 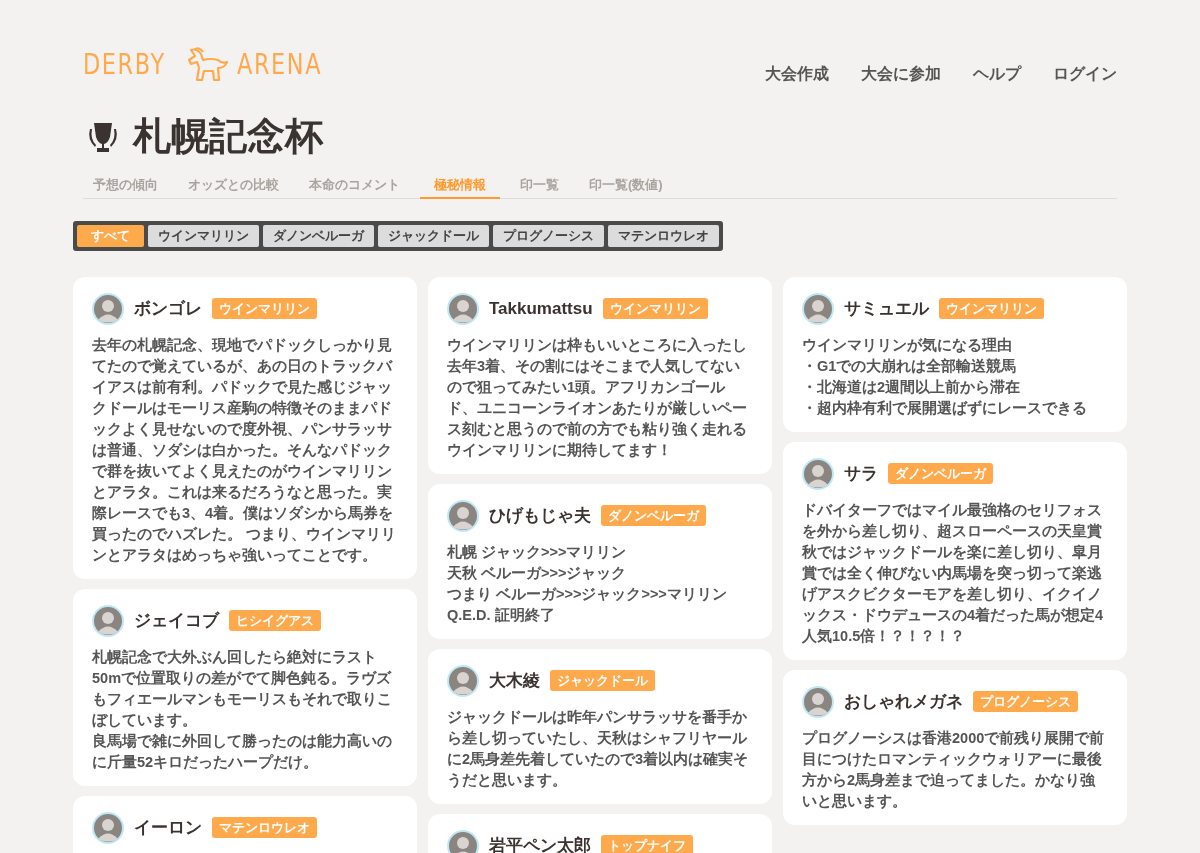 What do you see at coordinates (540, 843) in the screenshot?
I see `user-name: 岩平ペン太郎` at bounding box center [540, 843].